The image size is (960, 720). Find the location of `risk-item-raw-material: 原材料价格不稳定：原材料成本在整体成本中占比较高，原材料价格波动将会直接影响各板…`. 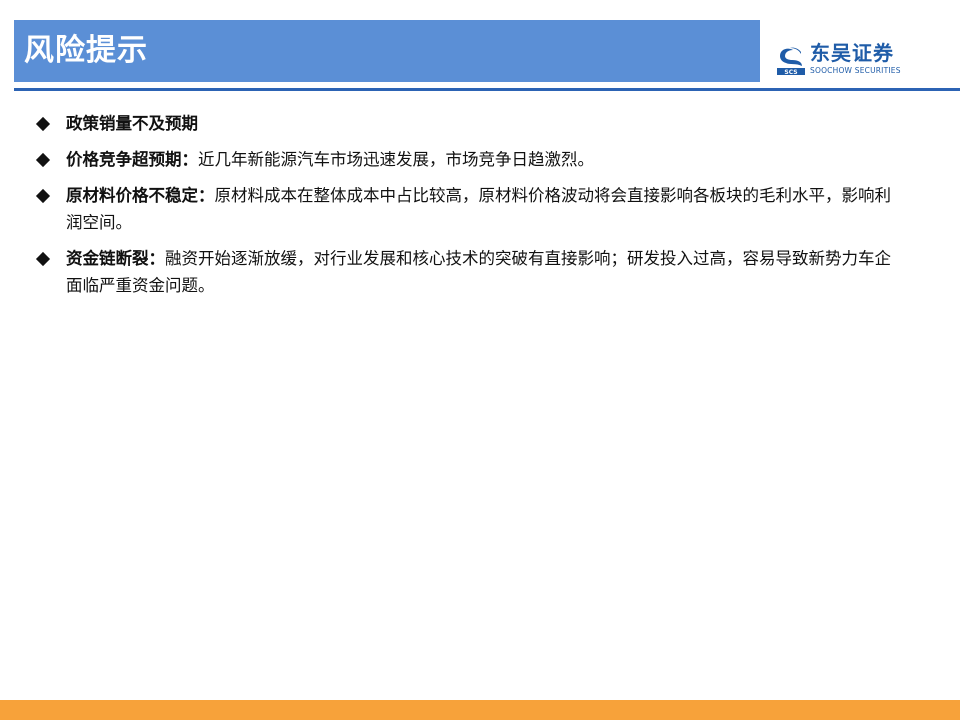

risk-item-raw-material: 原材料价格不稳定：原材料成本在整体成本中占比较高，原材料价格波动将会直接影响各板… is located at coordinates (470, 209).